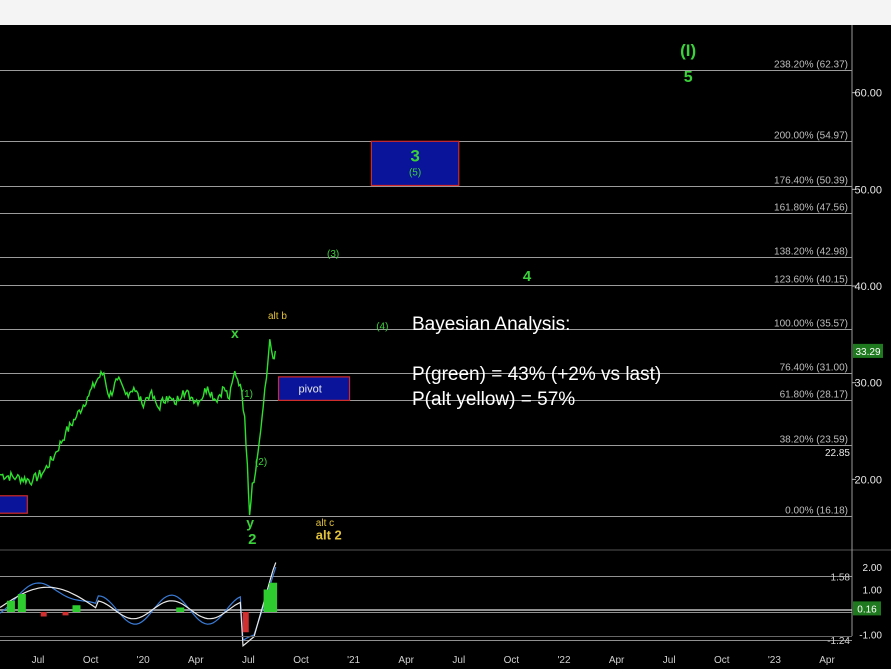 The width and height of the screenshot is (891, 669). Describe the element at coordinates (841, 577) in the screenshot. I see `indicator-level-label: 1.58` at that location.